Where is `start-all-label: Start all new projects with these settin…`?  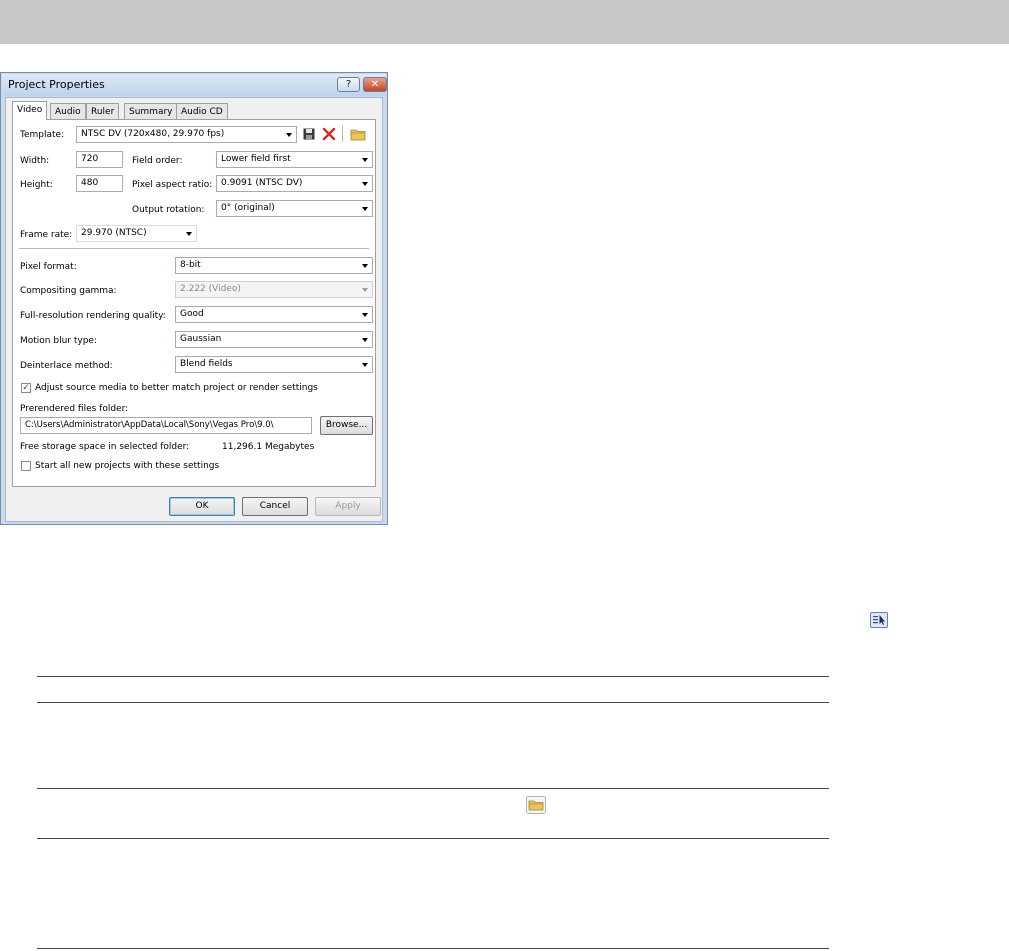
start-all-label: Start all new projects with these settin… is located at coordinates (127, 466).